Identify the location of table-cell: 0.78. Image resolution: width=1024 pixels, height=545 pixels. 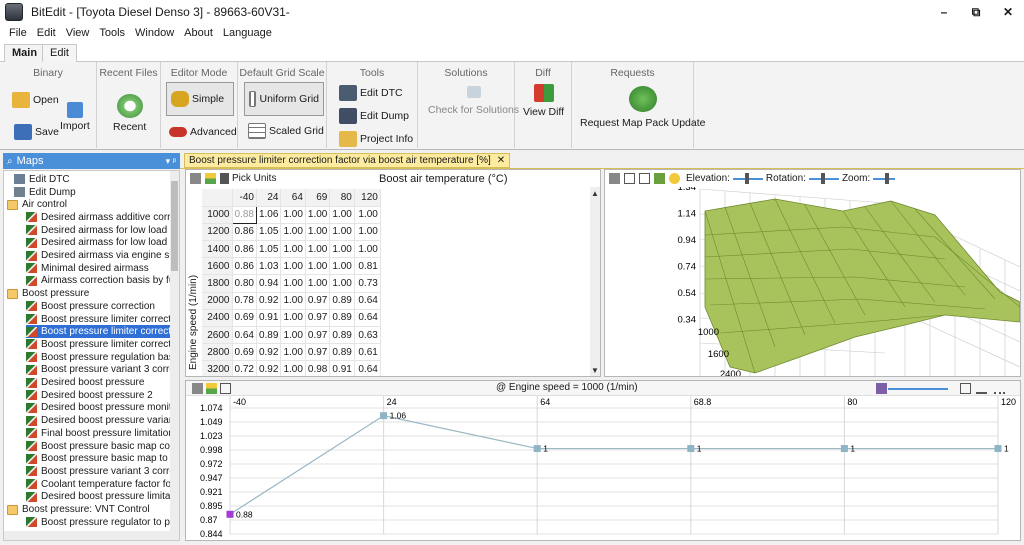
(244, 301).